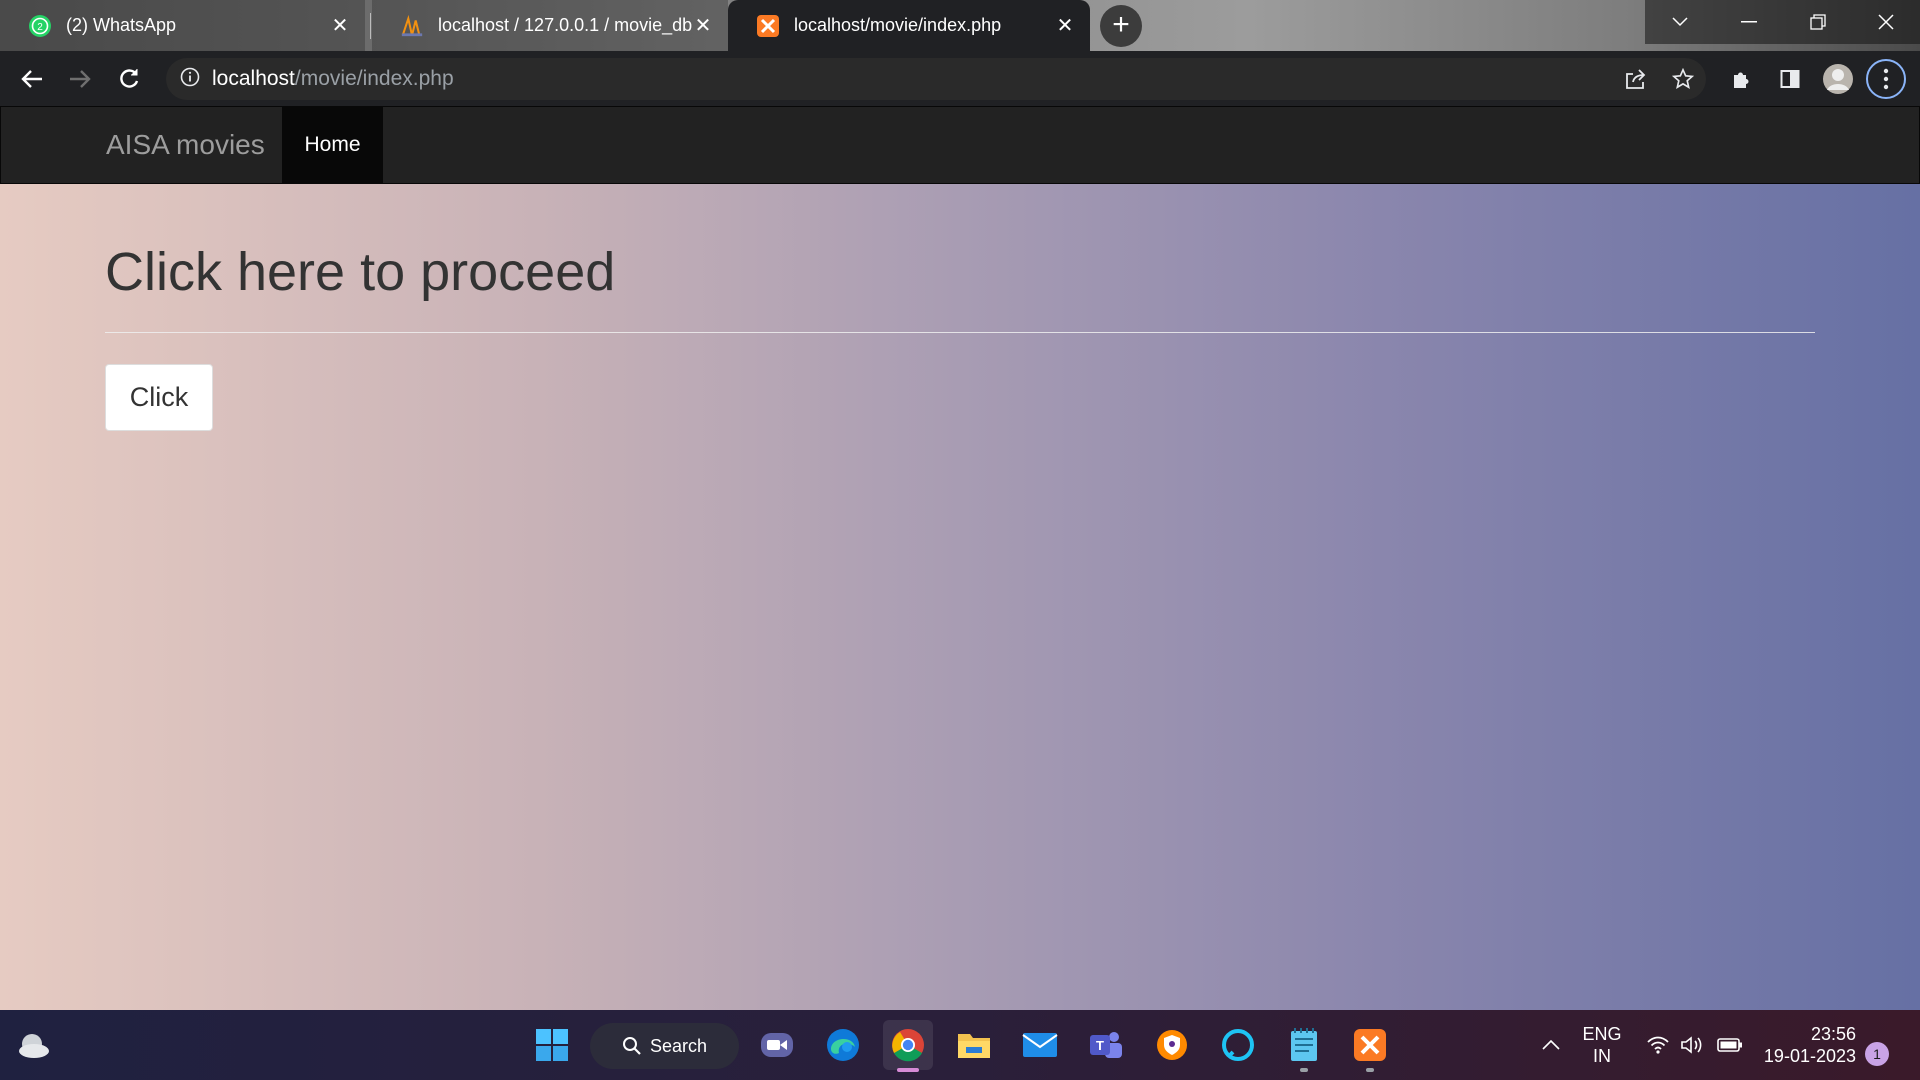  Describe the element at coordinates (182, 25) in the screenshot. I see `tab-whatsapp: 2 (2) WhatsApp ✕` at that location.